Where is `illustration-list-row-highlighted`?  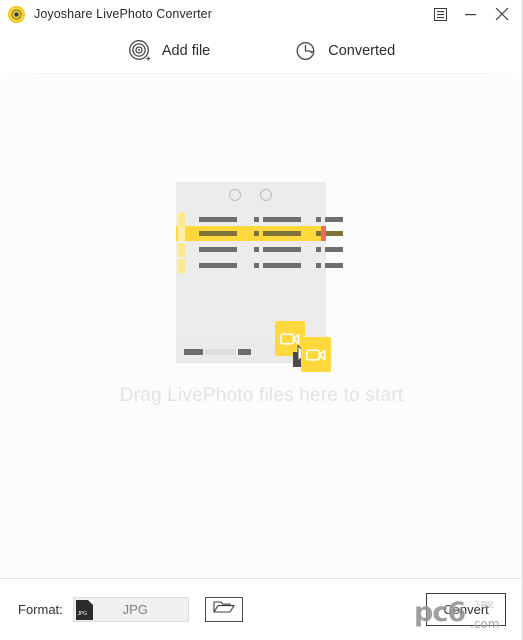 illustration-list-row-highlighted is located at coordinates (259, 233).